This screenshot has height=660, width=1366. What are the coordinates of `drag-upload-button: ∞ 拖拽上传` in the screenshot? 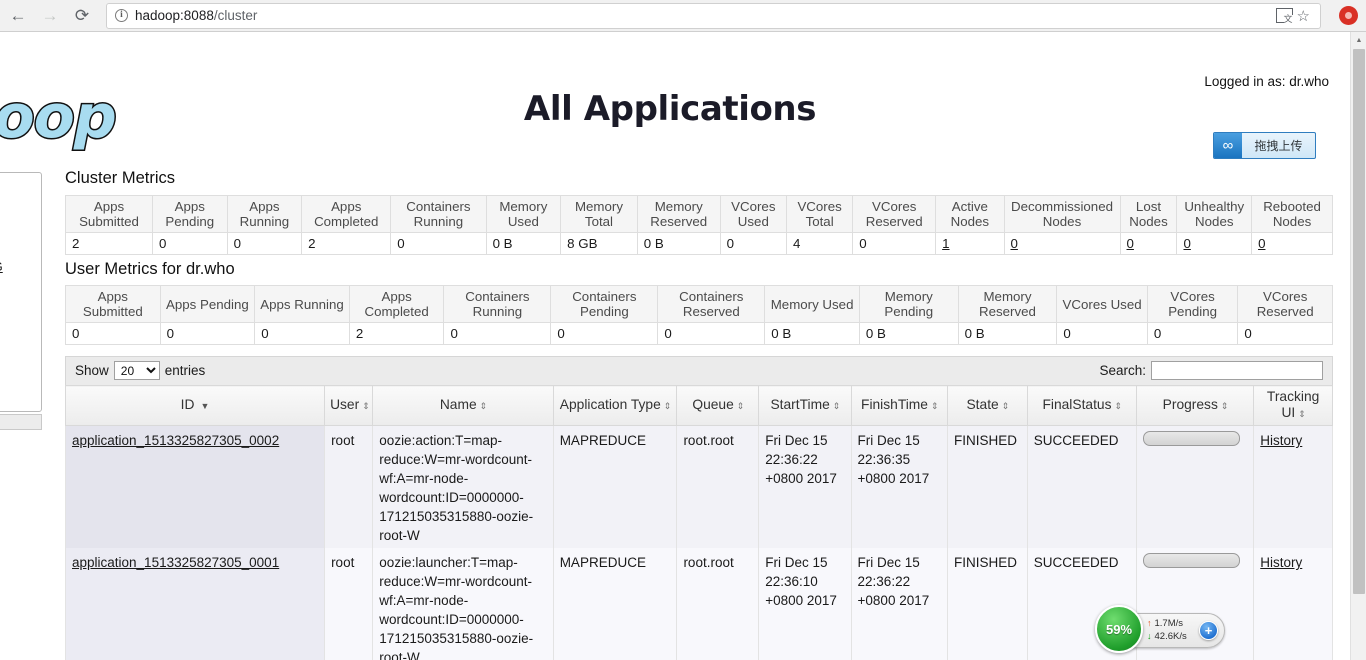 It's located at (1264, 145).